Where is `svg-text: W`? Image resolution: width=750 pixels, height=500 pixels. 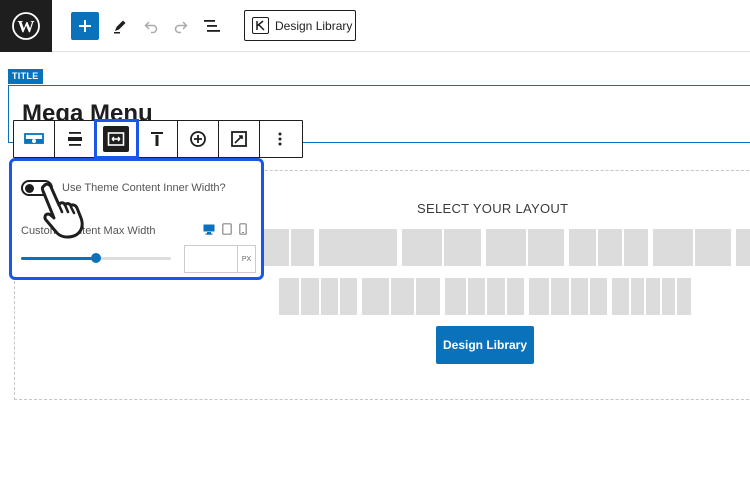 svg-text: W is located at coordinates (26, 26).